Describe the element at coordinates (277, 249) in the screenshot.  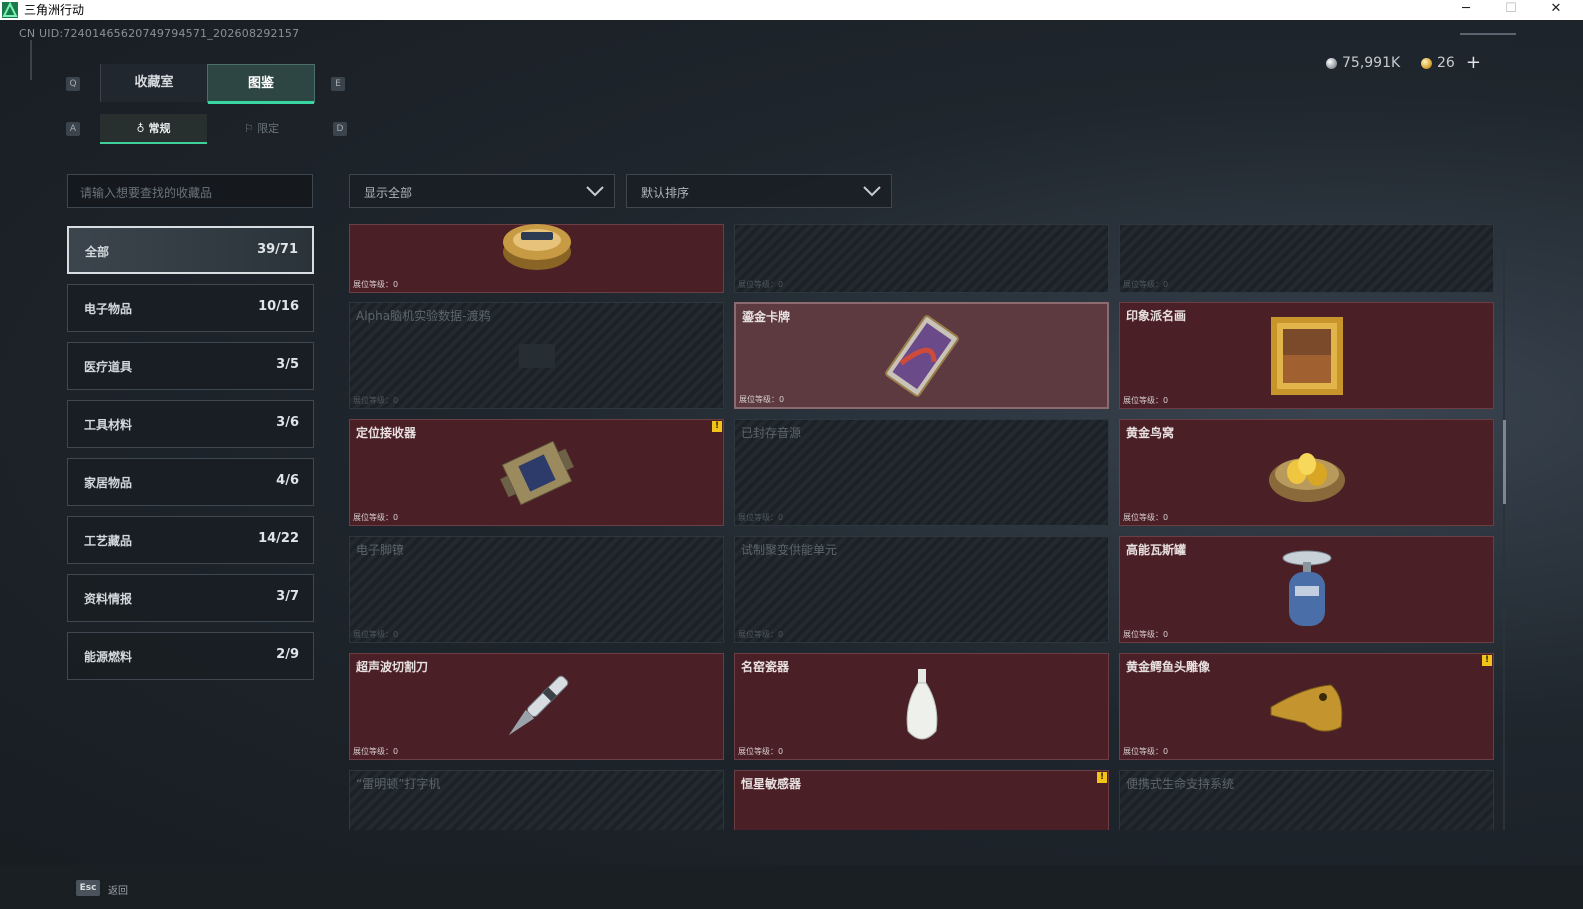
I see `category-count: 39/71` at that location.